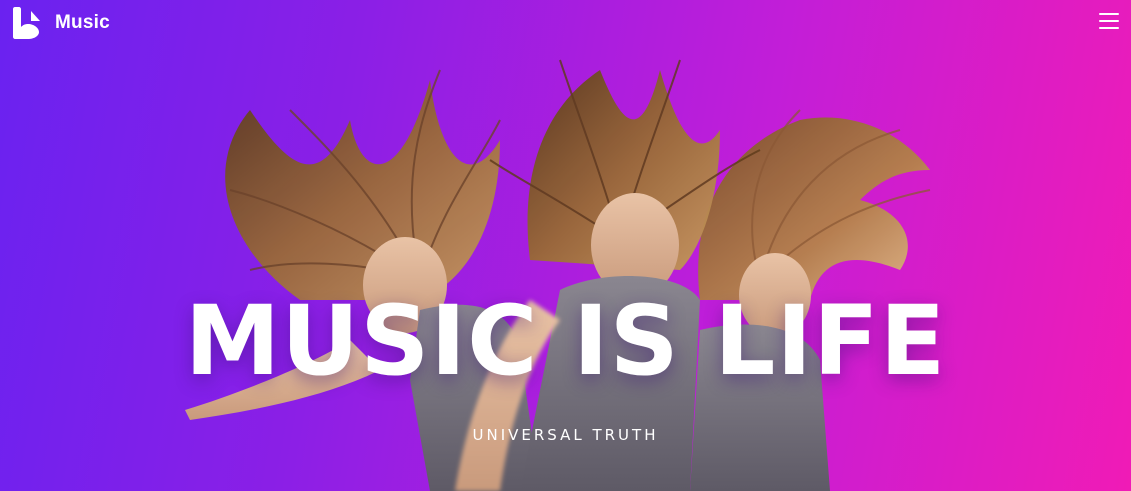 The image size is (1131, 491). Describe the element at coordinates (82, 22) in the screenshot. I see `brand-name: Music` at that location.